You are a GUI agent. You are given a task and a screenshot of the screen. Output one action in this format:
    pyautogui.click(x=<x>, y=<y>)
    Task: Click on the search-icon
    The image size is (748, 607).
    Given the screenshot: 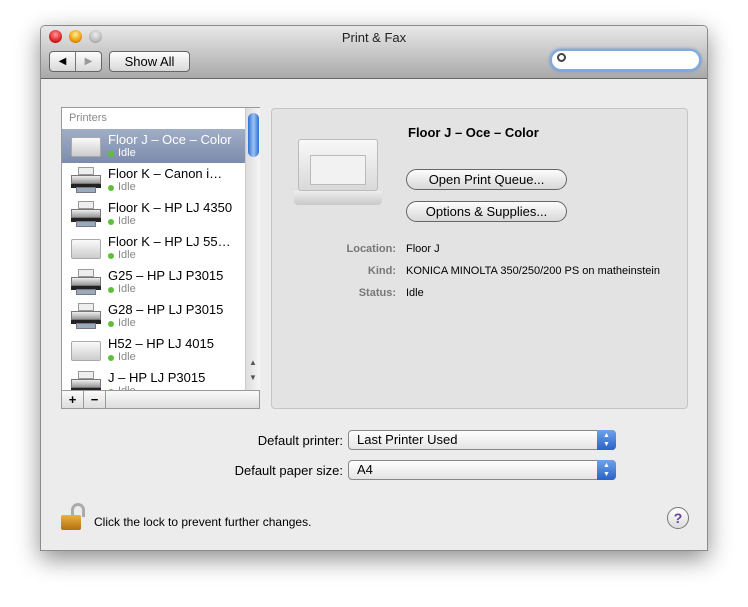 What is the action you would take?
    pyautogui.click(x=561, y=57)
    